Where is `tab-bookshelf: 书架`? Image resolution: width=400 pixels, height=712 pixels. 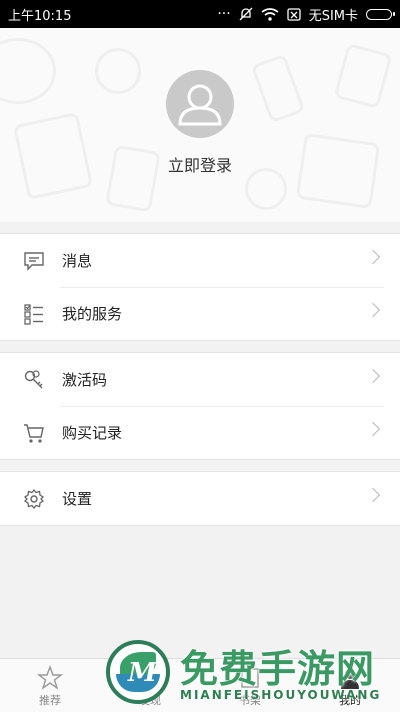
tab-bookshelf: 书架 is located at coordinates (250, 685).